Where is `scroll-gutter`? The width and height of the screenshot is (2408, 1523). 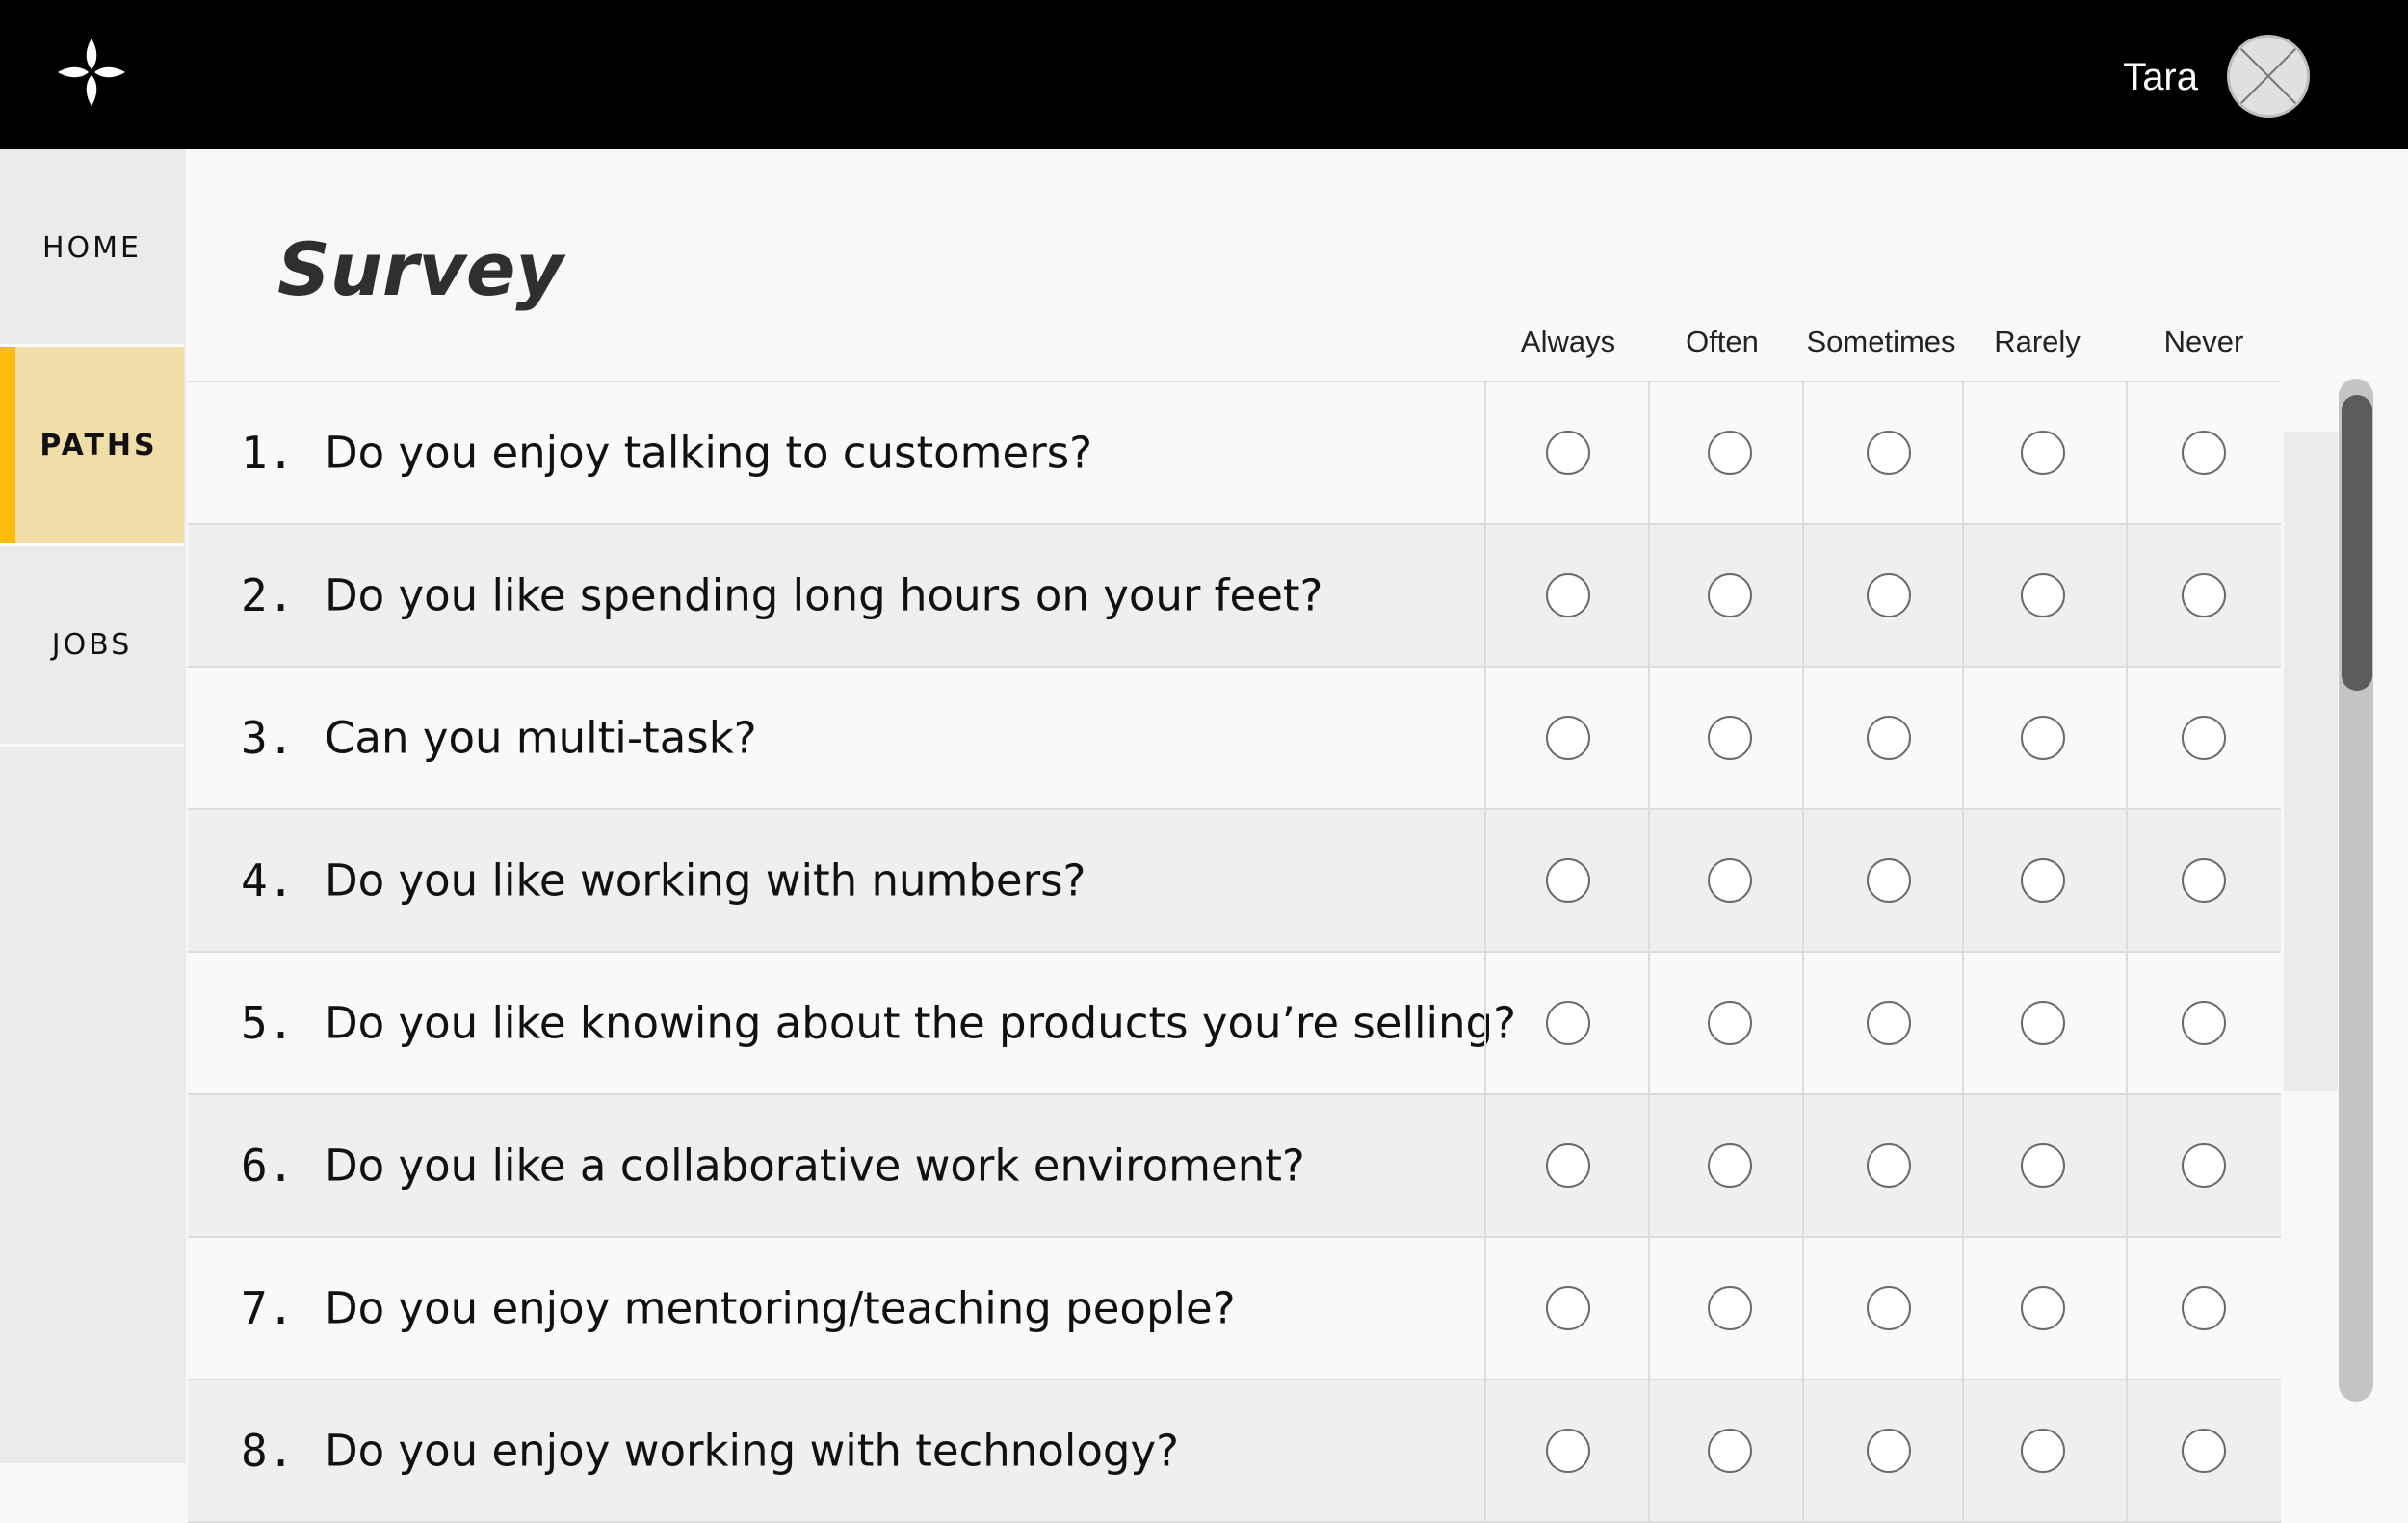 scroll-gutter is located at coordinates (2311, 761).